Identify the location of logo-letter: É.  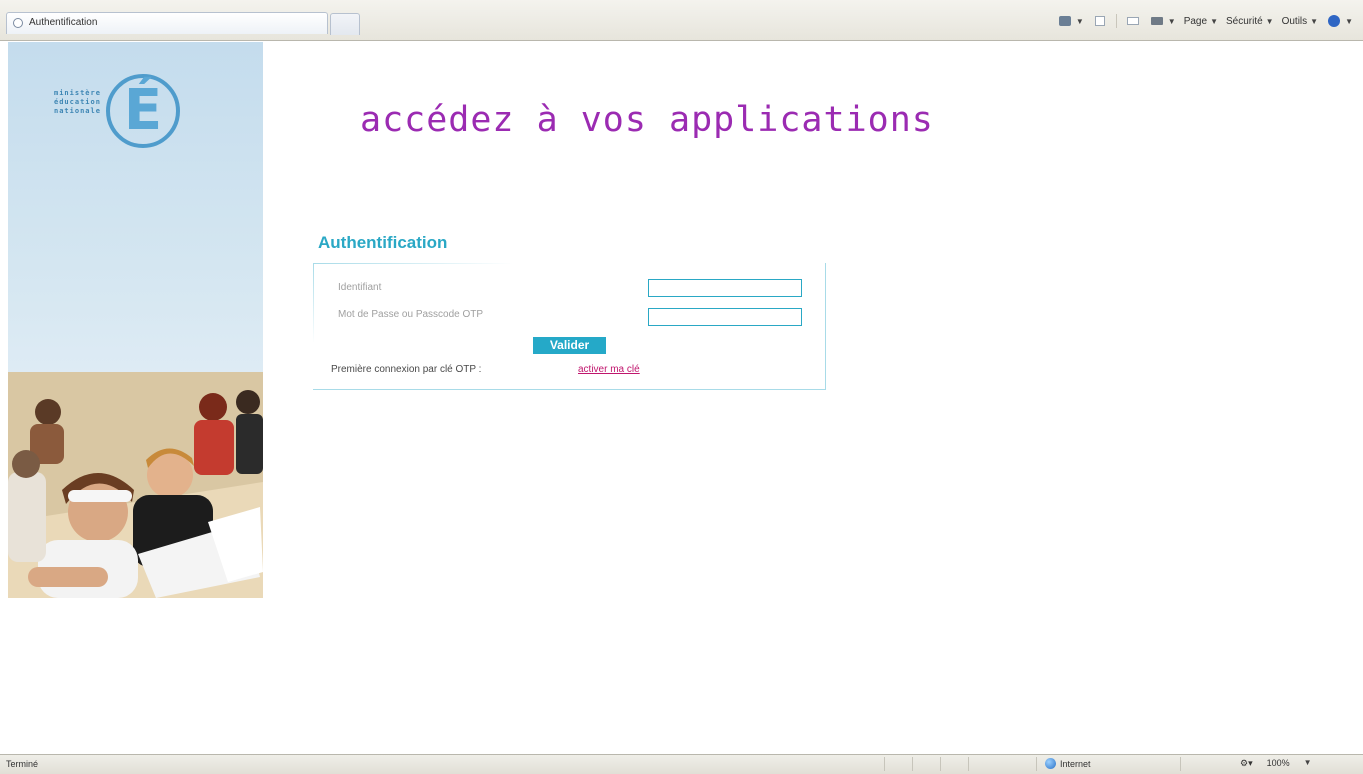
(143, 110).